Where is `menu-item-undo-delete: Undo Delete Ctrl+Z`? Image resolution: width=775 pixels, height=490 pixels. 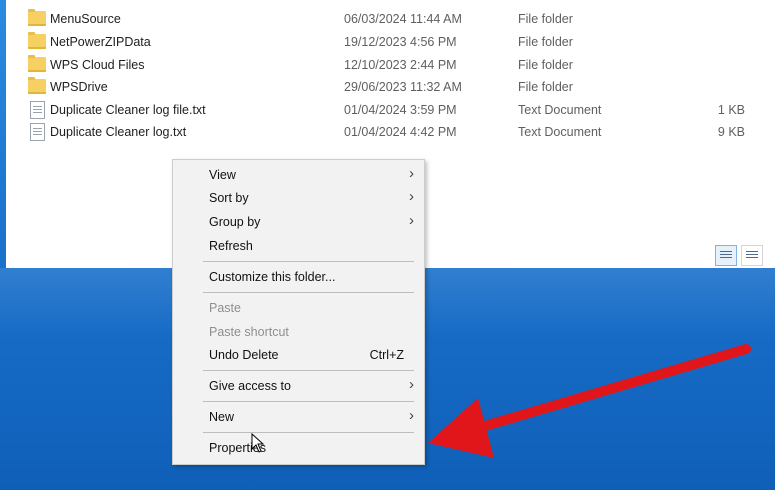
menu-item-undo-delete: Undo Delete Ctrl+Z is located at coordinates (298, 355).